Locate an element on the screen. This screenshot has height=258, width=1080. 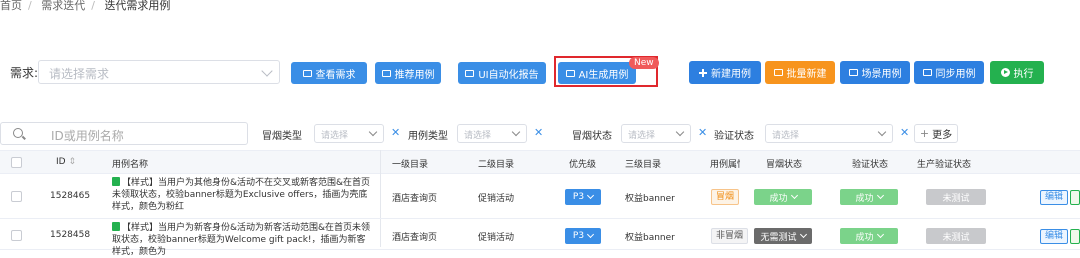
execute-button: 执行 is located at coordinates (1017, 72).